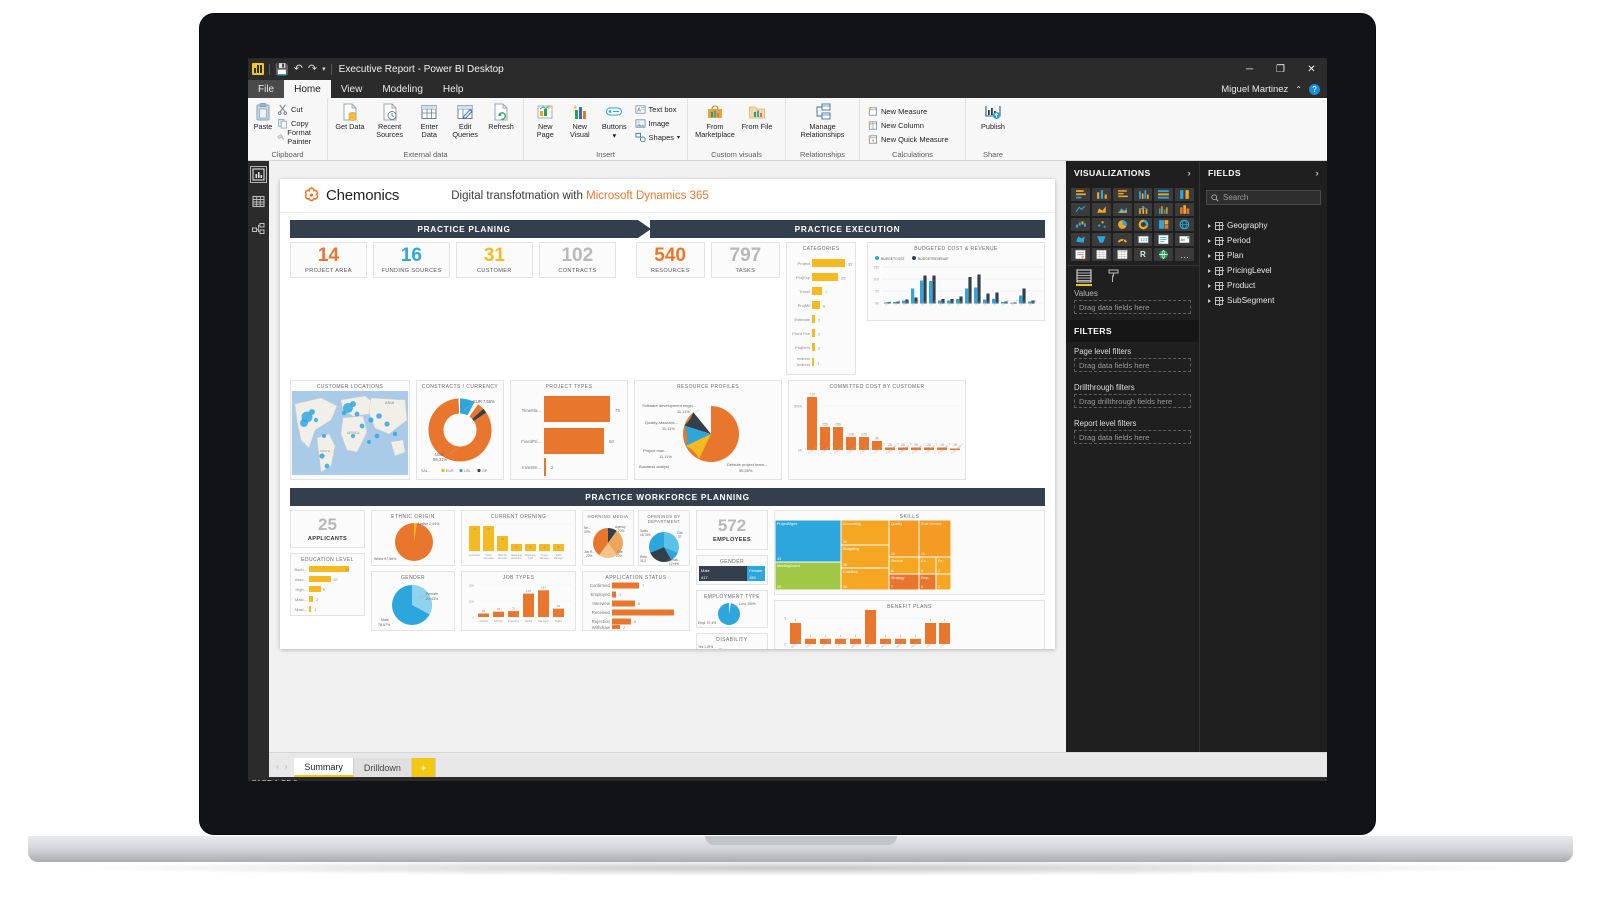 This screenshot has width=1600, height=900. I want to click on window-controls: ─ ❐ ✕, so click(1280, 69).